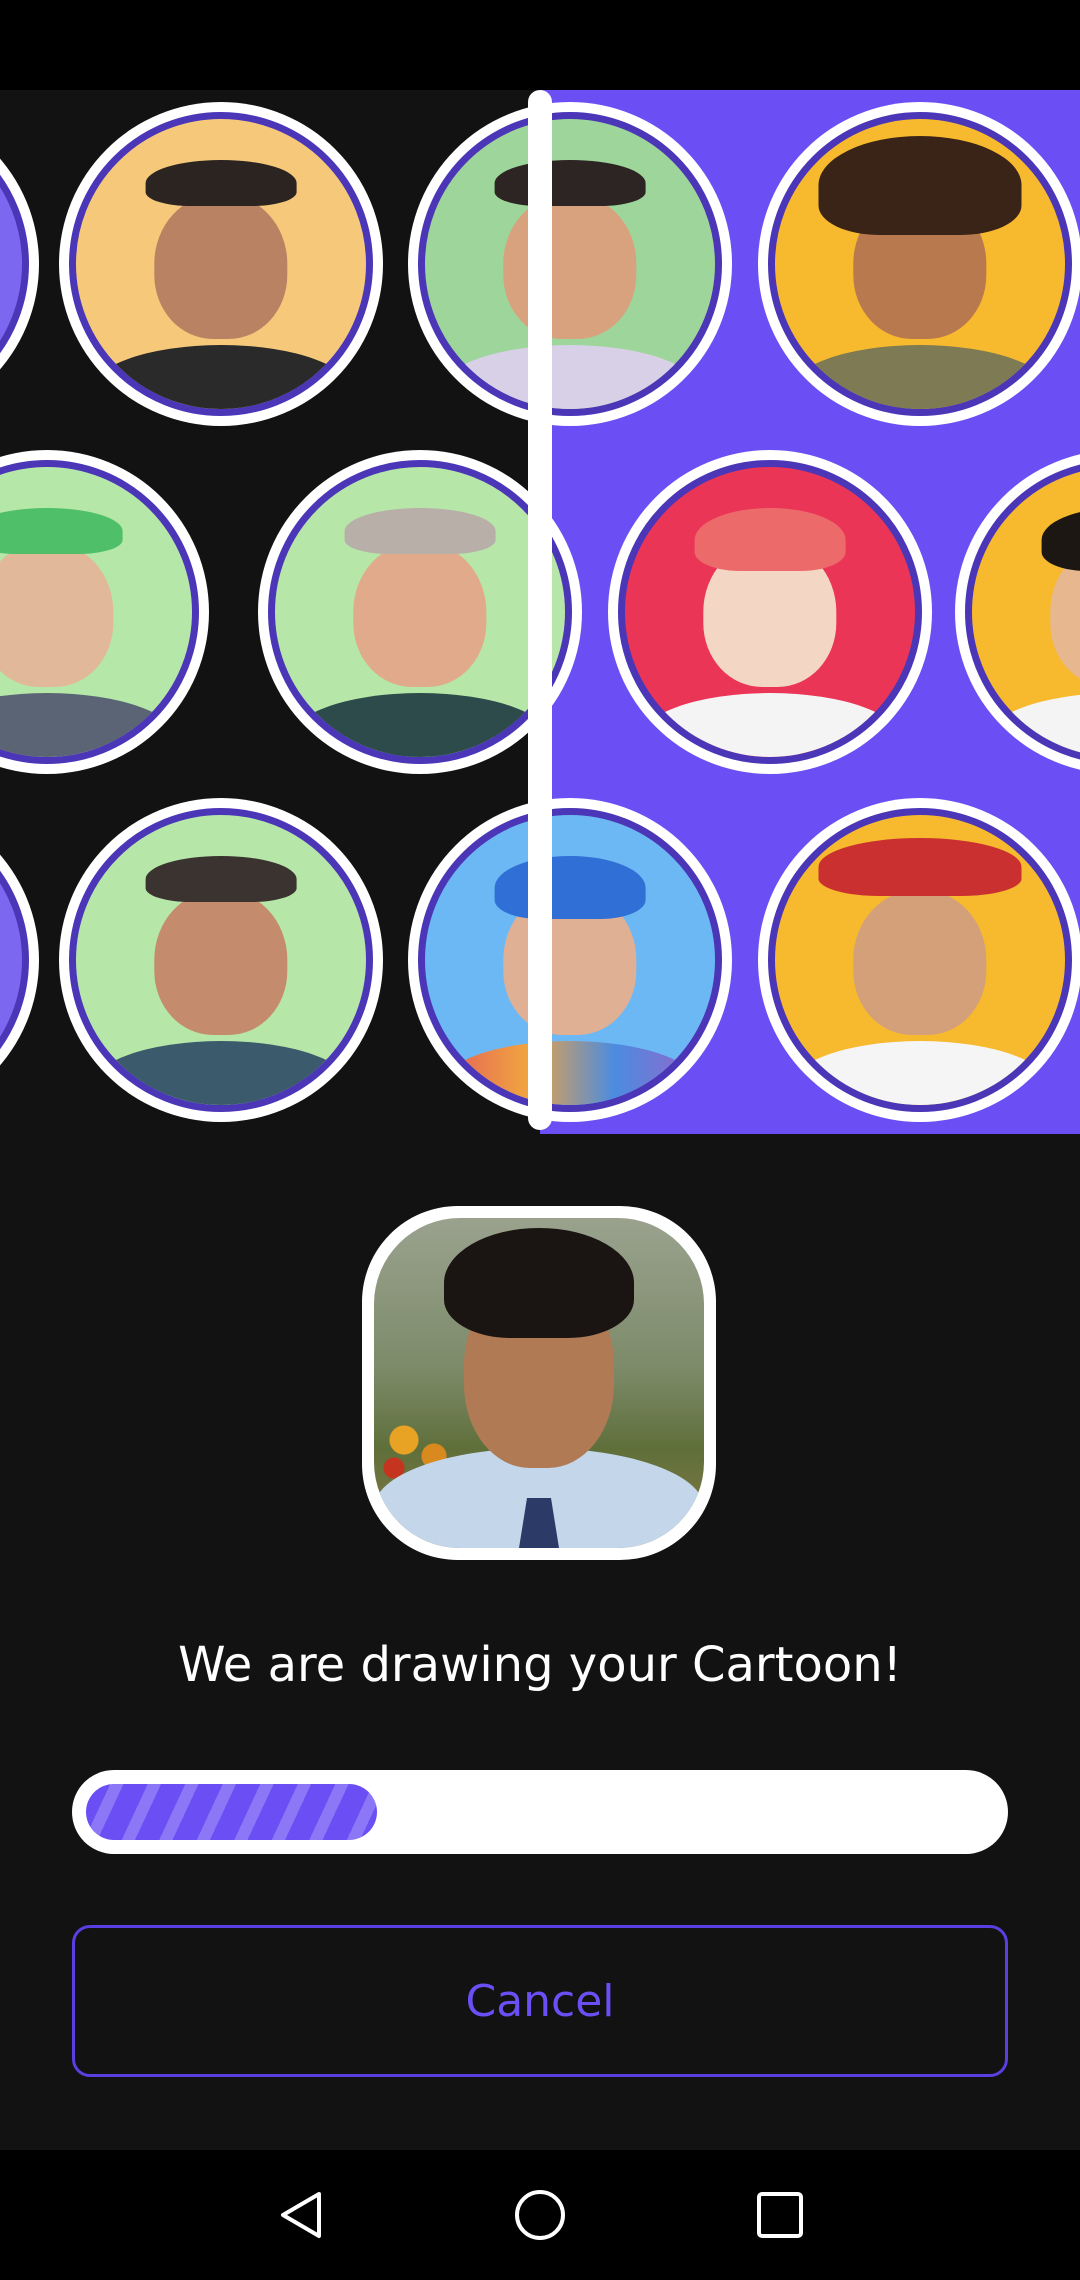 This screenshot has width=1080, height=2280. I want to click on progress-headline: We are drawing your Cartoon!, so click(540, 1665).